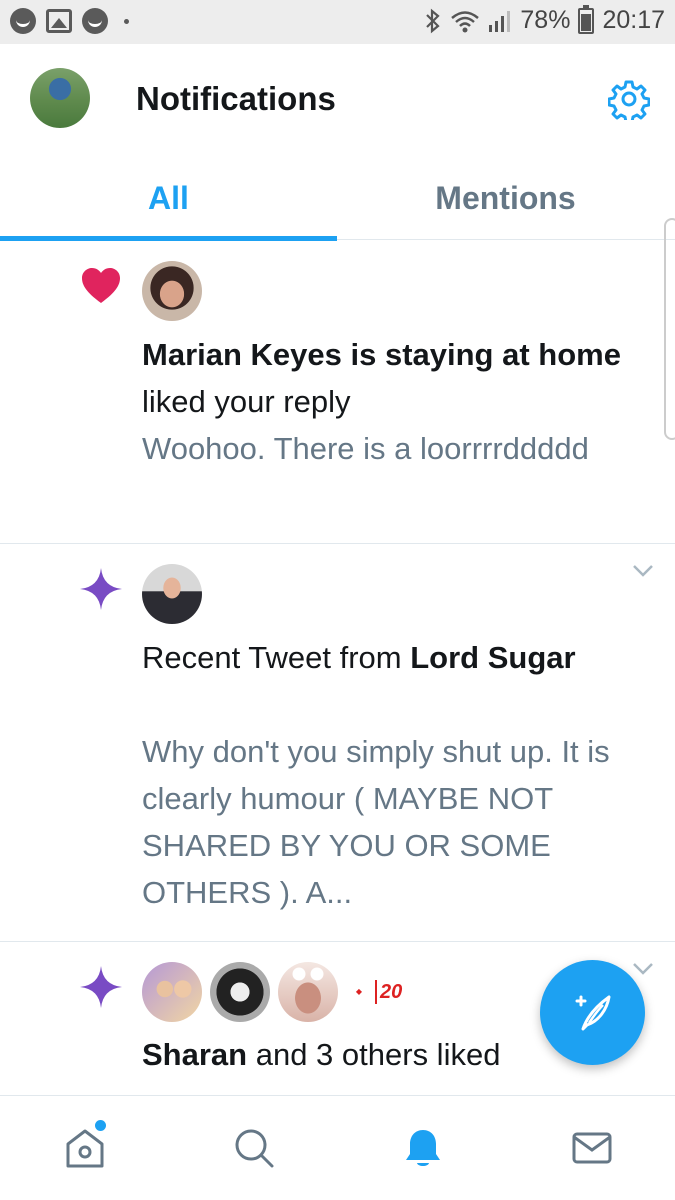 The height and width of the screenshot is (1200, 675). What do you see at coordinates (274, 992) in the screenshot?
I see `avatar-group: ◆ 20` at bounding box center [274, 992].